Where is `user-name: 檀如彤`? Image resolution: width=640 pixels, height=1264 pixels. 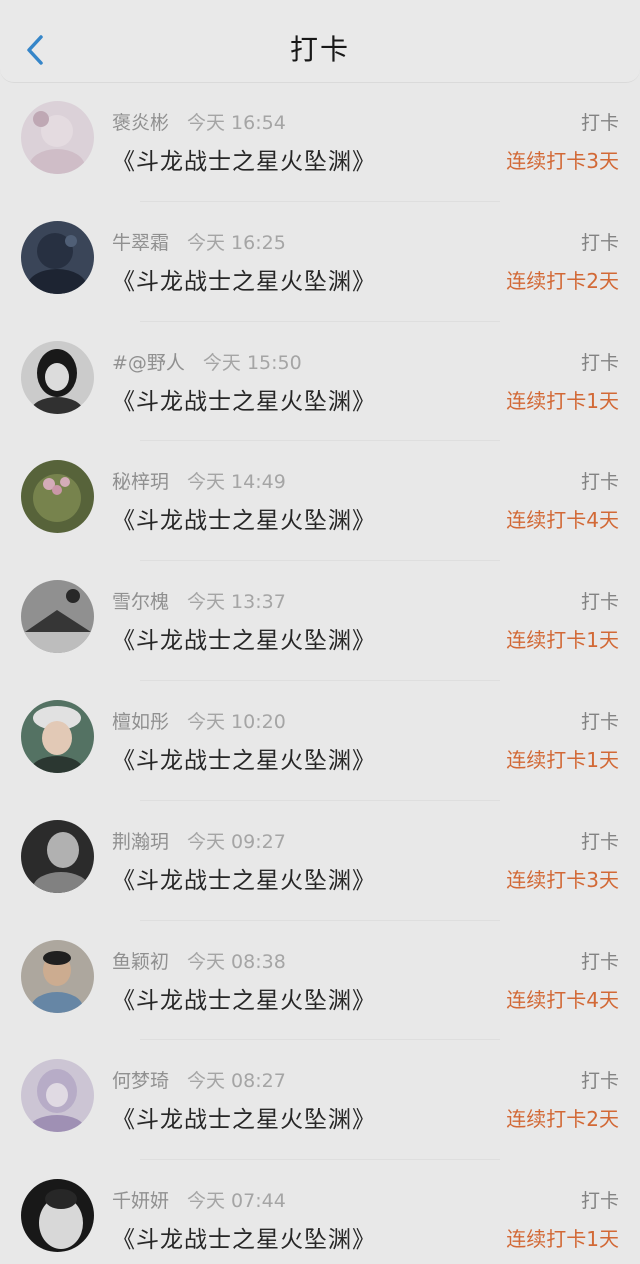
user-name: 檀如彤 is located at coordinates (140, 722).